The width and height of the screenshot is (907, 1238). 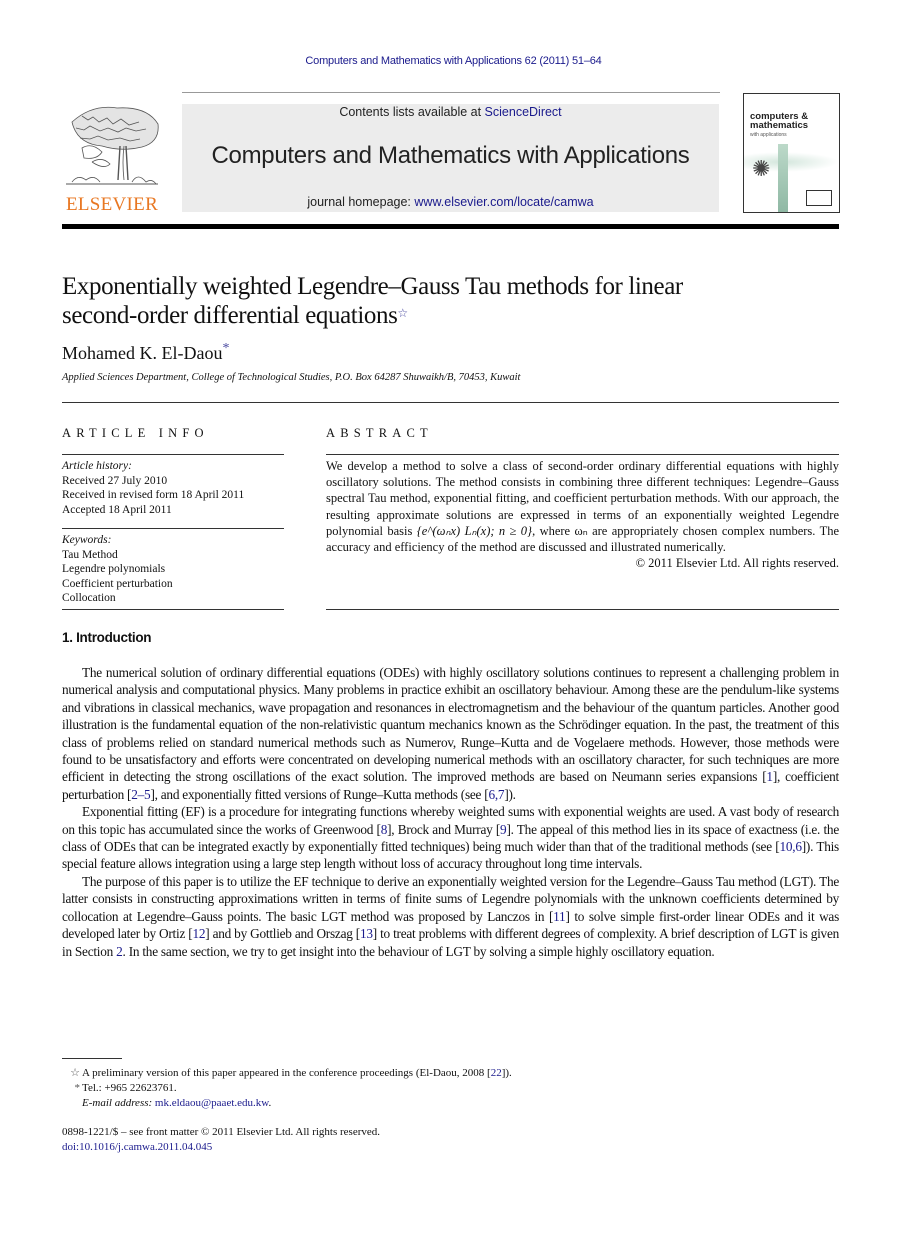 I want to click on cover-splash-graphic, so click(x=783, y=178).